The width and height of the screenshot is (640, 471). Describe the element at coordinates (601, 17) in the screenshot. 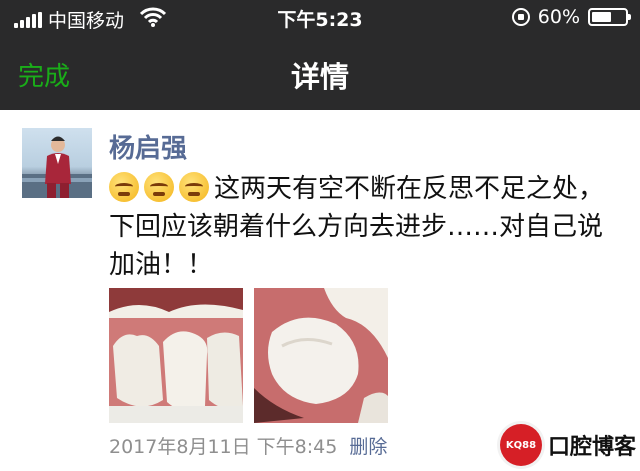

I see `battery-fill` at that location.